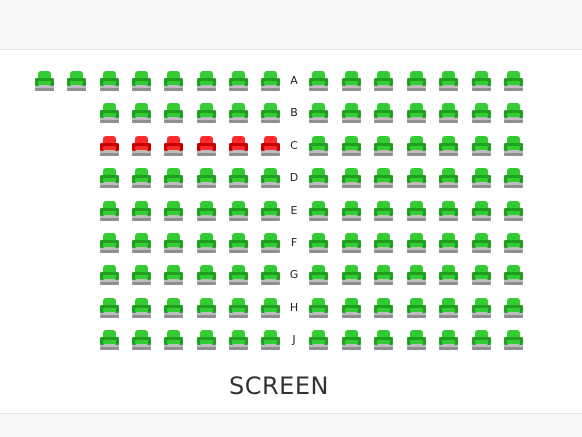 The width and height of the screenshot is (582, 437). I want to click on seat-C-1-selected, so click(109, 146).